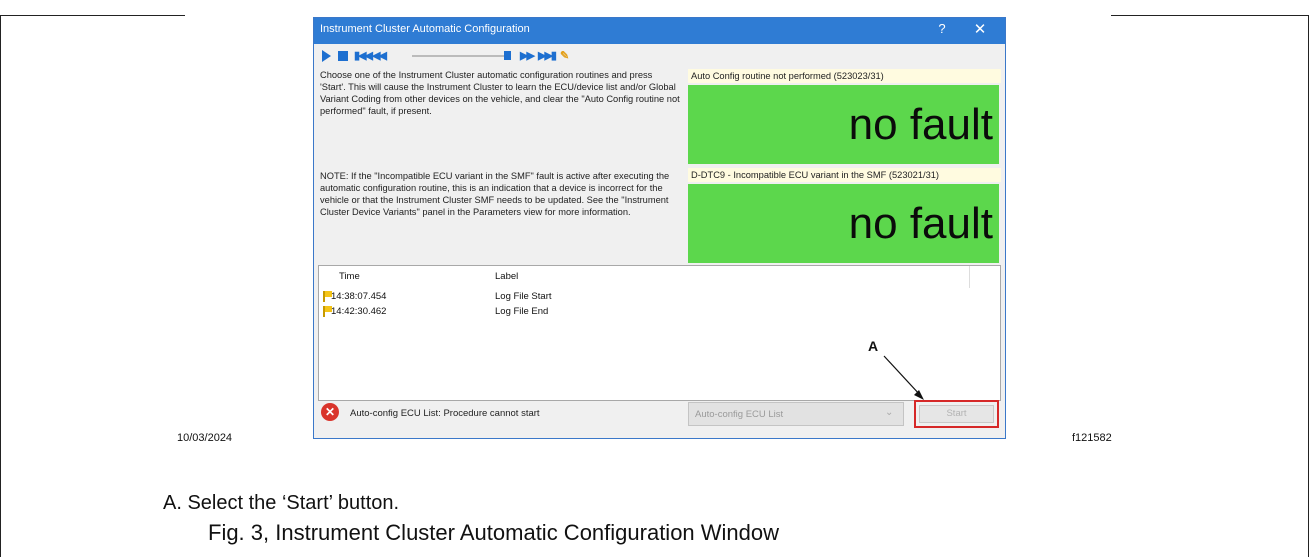 This screenshot has width=1309, height=557. What do you see at coordinates (566, 56) in the screenshot?
I see `settings-tool-icon: ✎` at bounding box center [566, 56].